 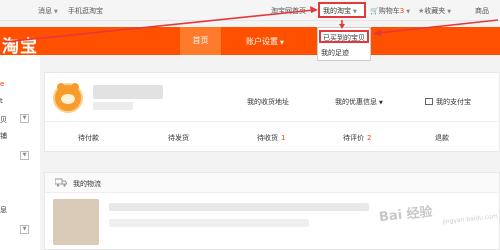 What do you see at coordinates (200, 41) in the screenshot?
I see `nav-home: 首页` at bounding box center [200, 41].